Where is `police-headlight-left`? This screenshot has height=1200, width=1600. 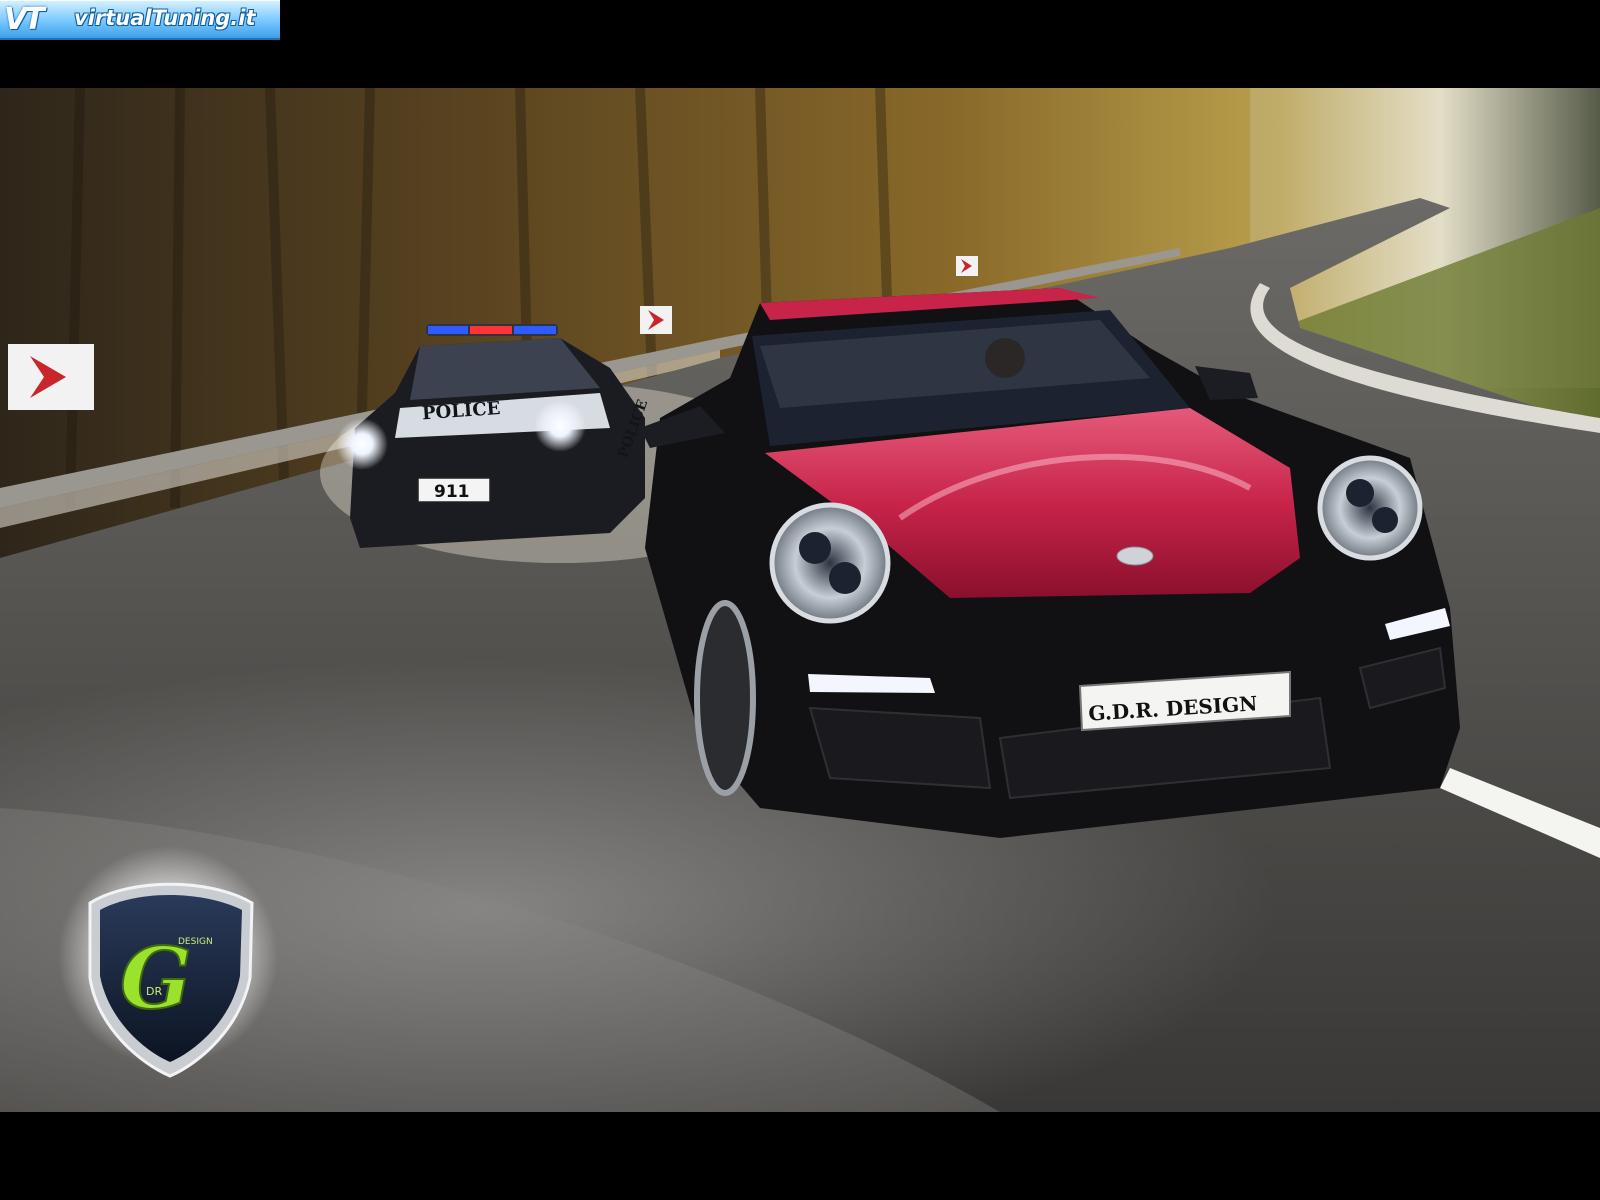
police-headlight-left is located at coordinates (362, 444).